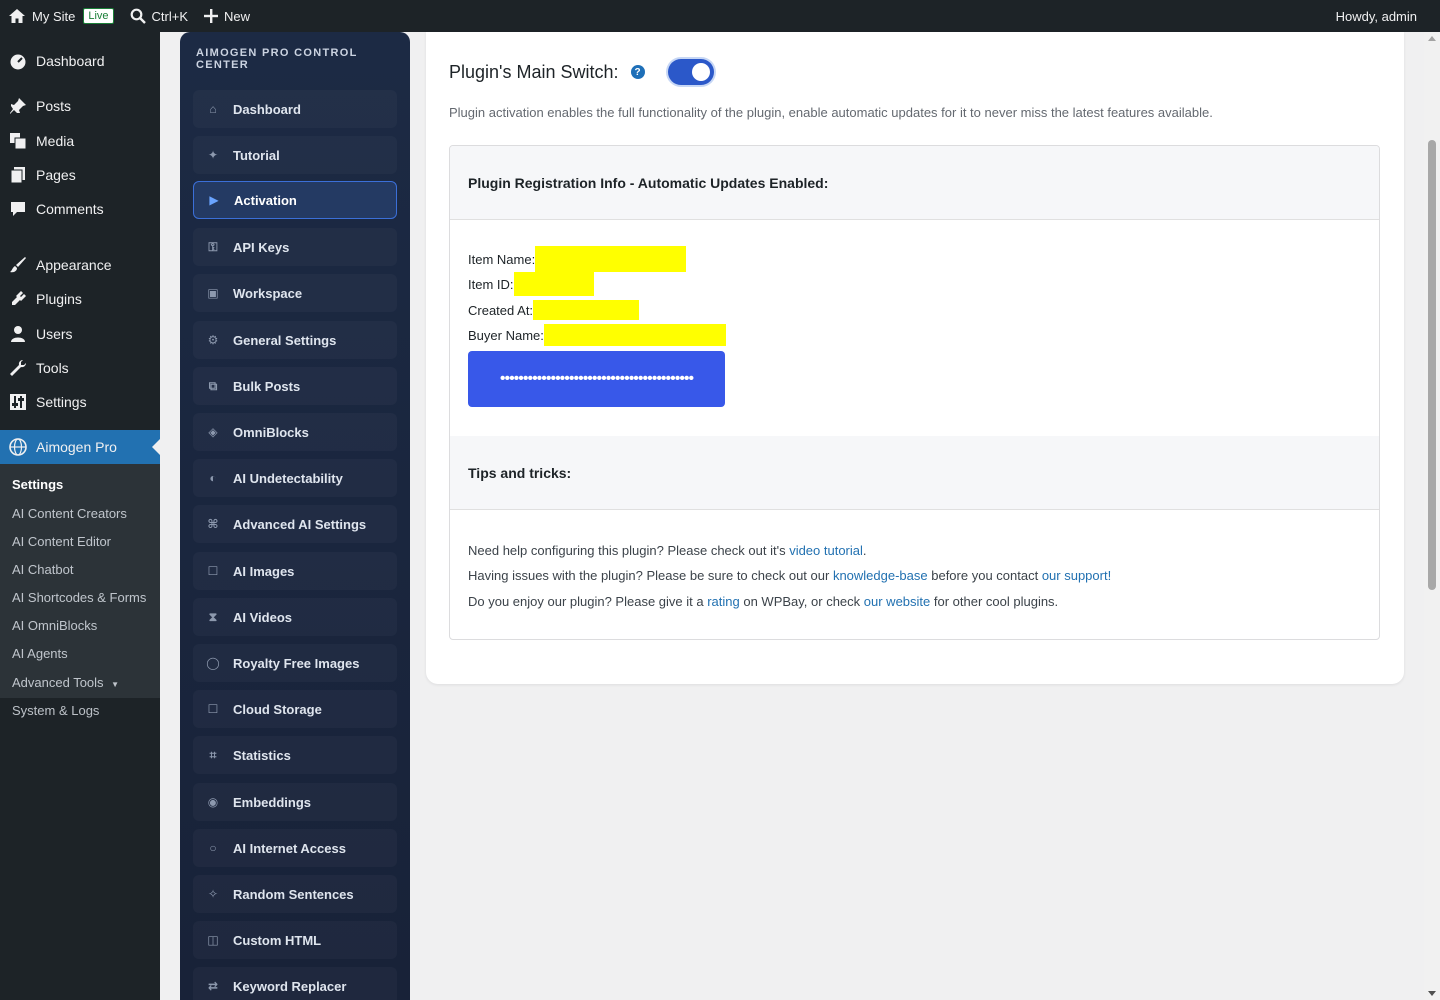 Image resolution: width=1440 pixels, height=1000 pixels. I want to click on menu-plugins: Plugins, so click(80, 299).